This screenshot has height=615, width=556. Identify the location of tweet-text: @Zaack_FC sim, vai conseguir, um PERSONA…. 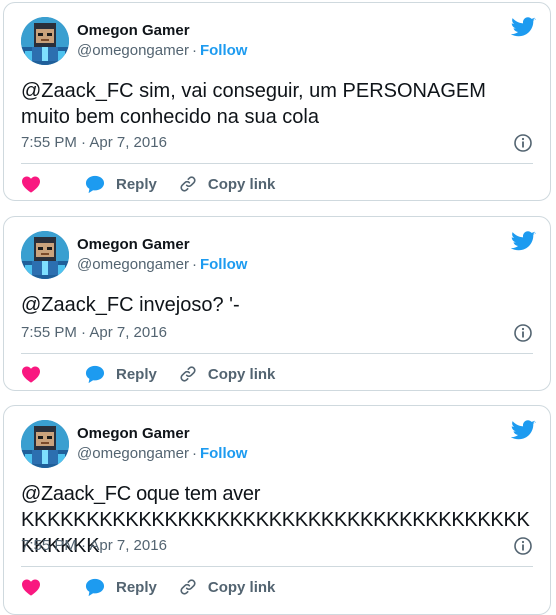
(256, 104).